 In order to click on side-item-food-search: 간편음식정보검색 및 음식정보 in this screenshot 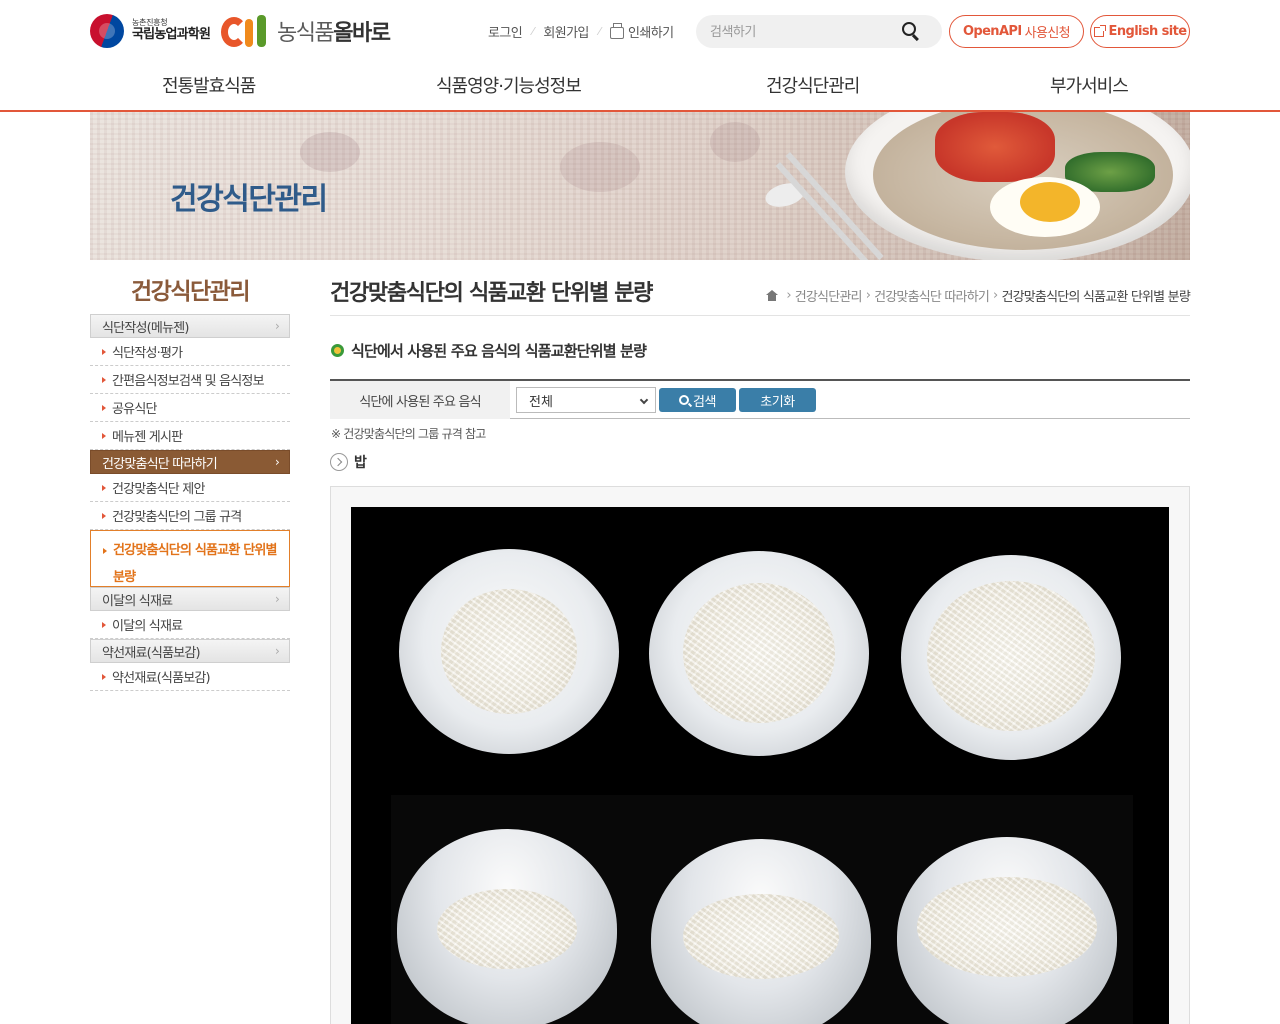, I will do `click(190, 380)`.